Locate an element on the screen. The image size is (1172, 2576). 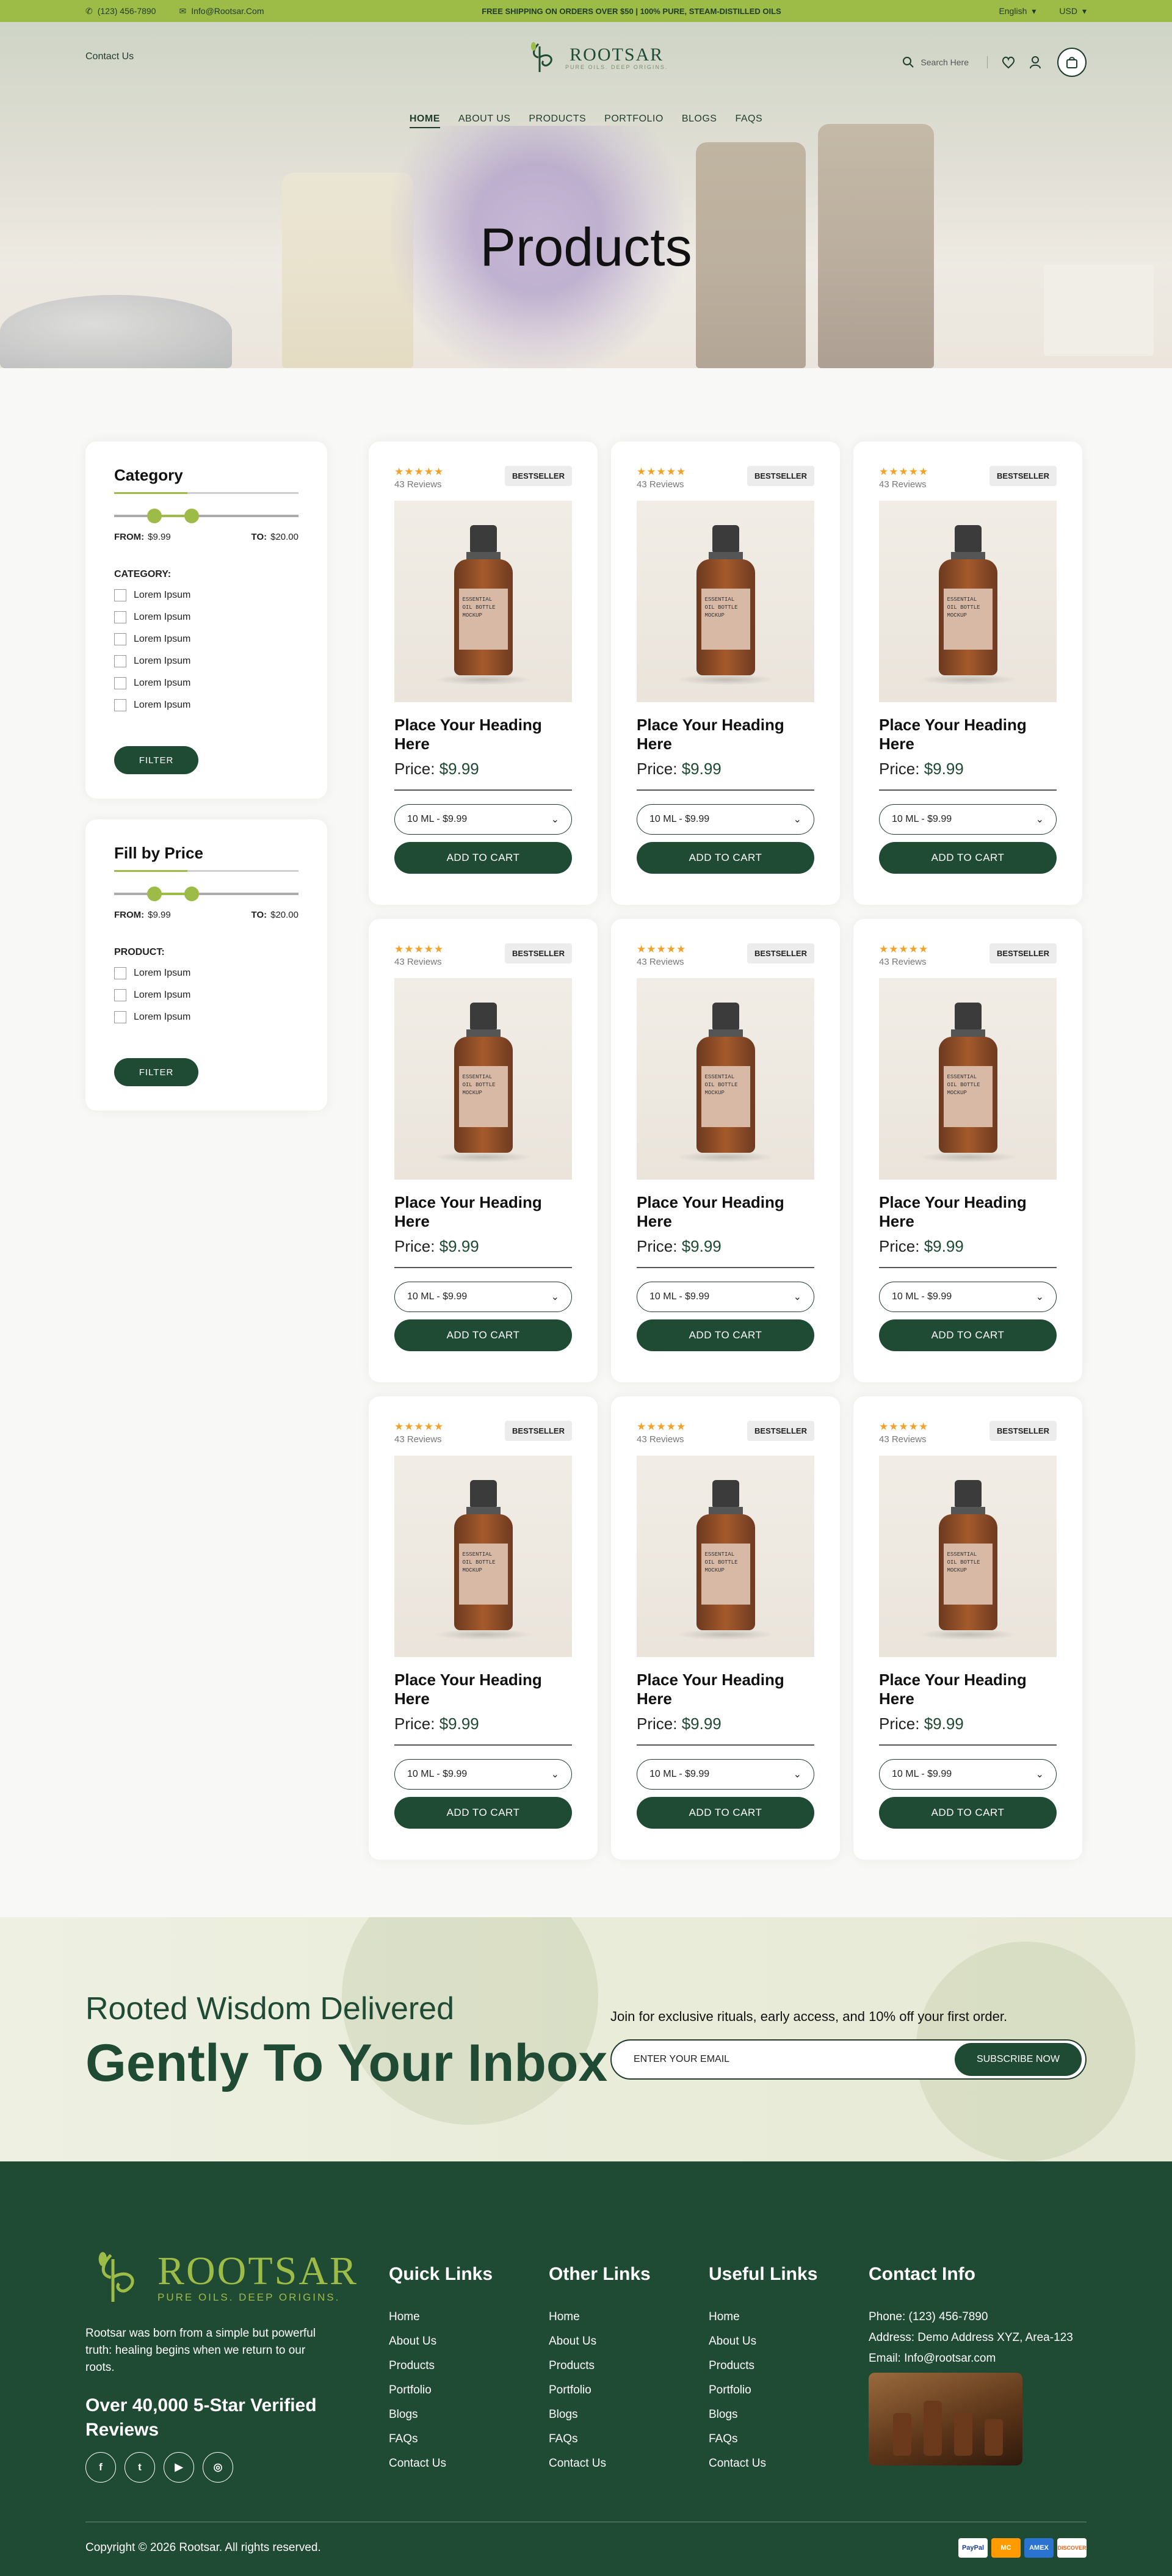
subscribe-button: SUBSCRIBE NOW is located at coordinates (1019, 2059).